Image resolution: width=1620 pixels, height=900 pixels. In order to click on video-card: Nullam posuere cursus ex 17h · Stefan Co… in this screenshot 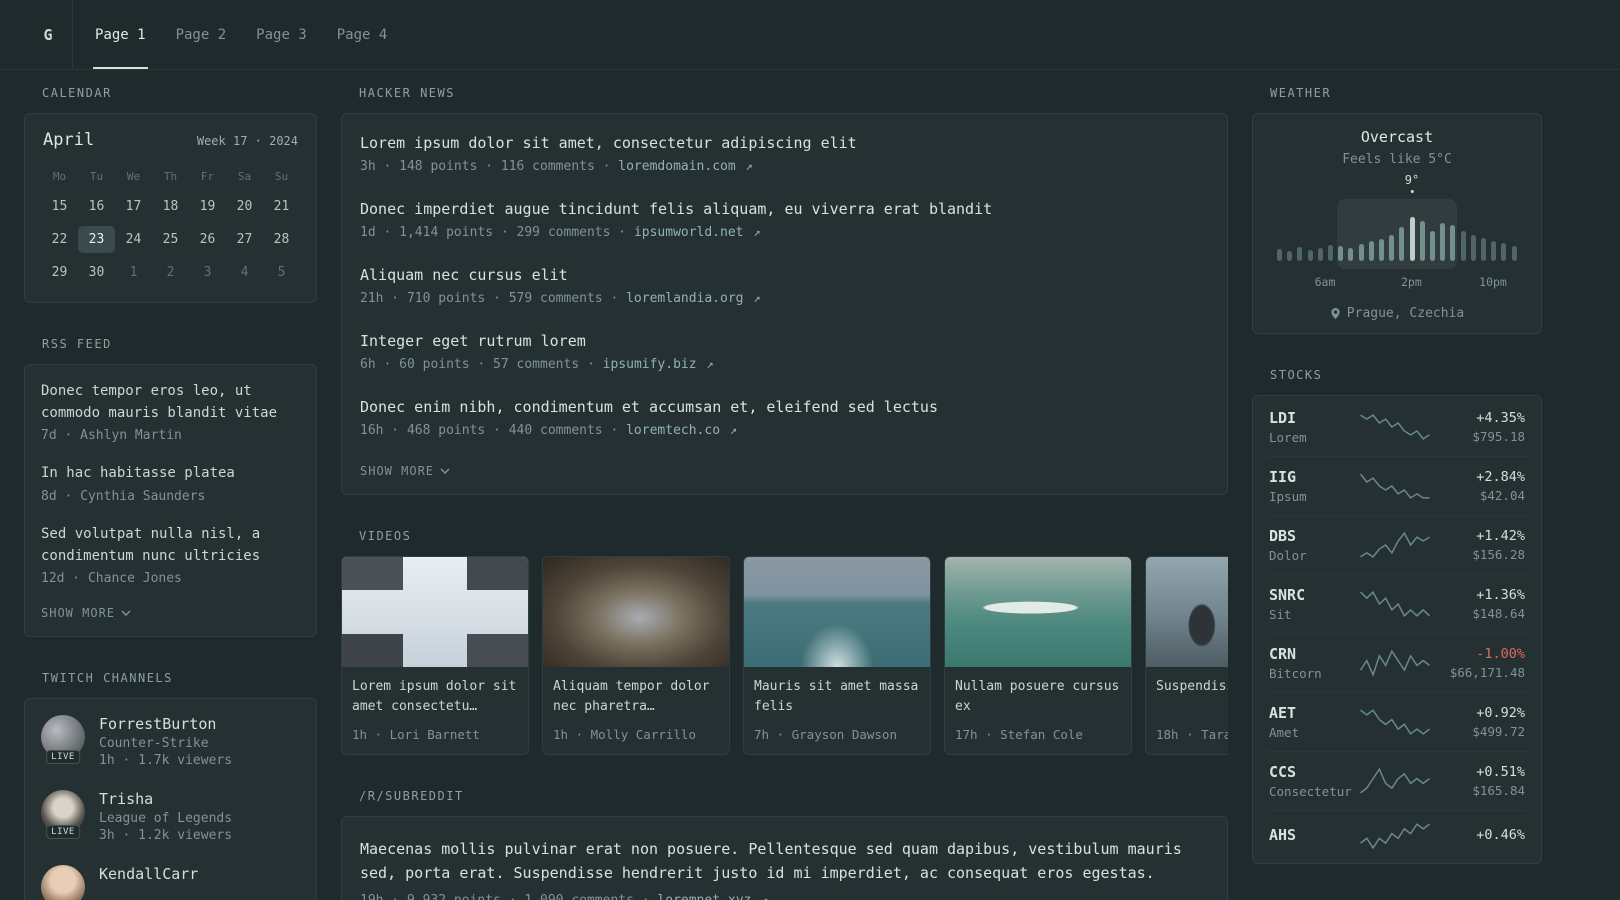, I will do `click(1038, 655)`.